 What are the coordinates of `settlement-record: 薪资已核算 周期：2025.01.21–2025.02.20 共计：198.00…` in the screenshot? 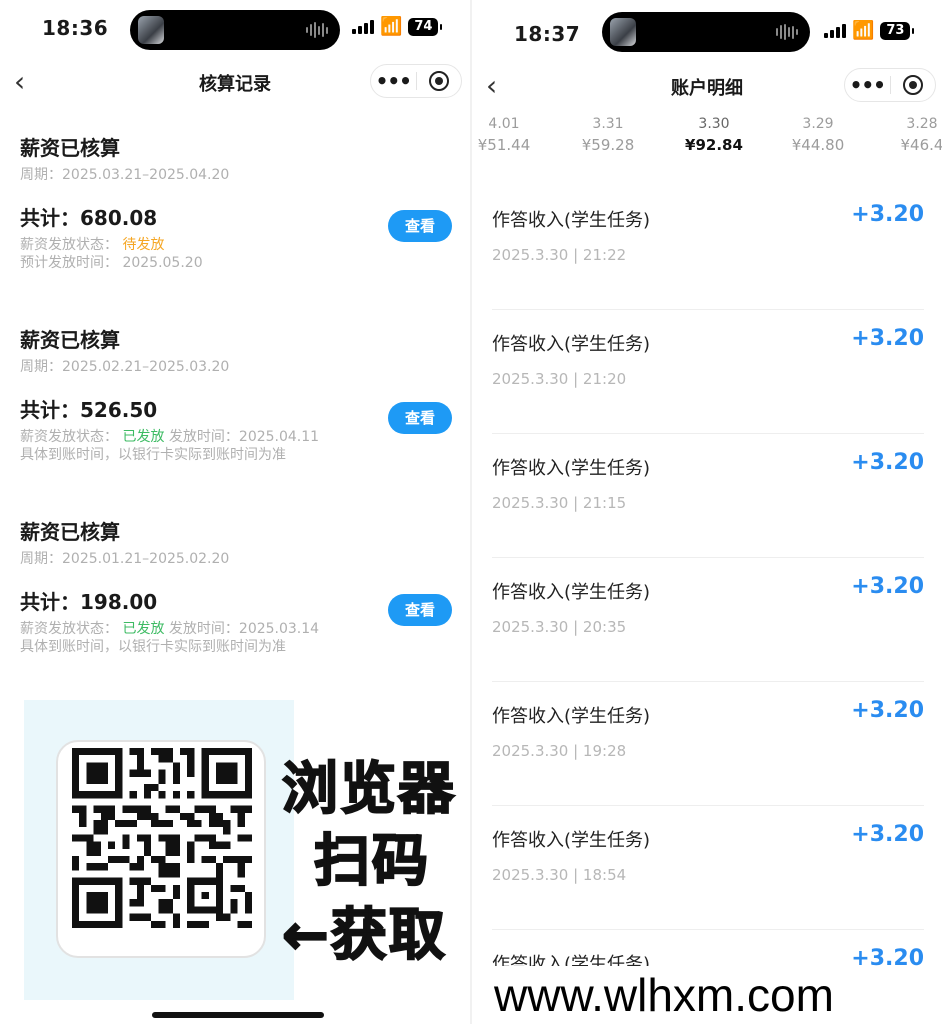 It's located at (240, 606).